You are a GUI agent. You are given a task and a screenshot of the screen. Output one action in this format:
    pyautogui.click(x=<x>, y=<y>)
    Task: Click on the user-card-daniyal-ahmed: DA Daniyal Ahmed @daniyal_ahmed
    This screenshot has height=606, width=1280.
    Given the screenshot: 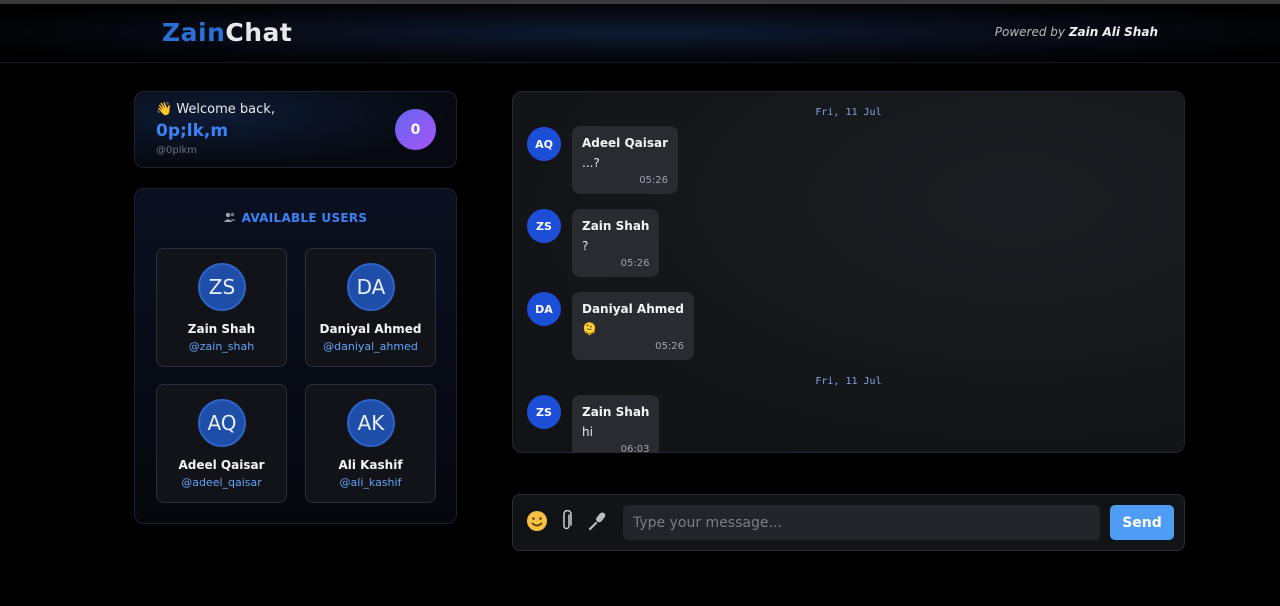 What is the action you would take?
    pyautogui.click(x=370, y=307)
    